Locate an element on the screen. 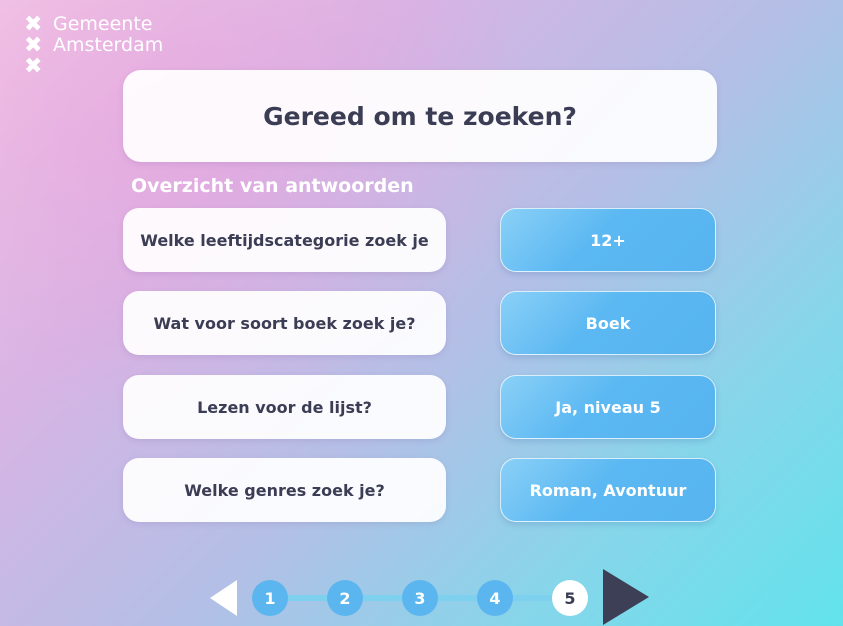 Image resolution: width=843 pixels, height=626 pixels. answer-button: Boek is located at coordinates (608, 323).